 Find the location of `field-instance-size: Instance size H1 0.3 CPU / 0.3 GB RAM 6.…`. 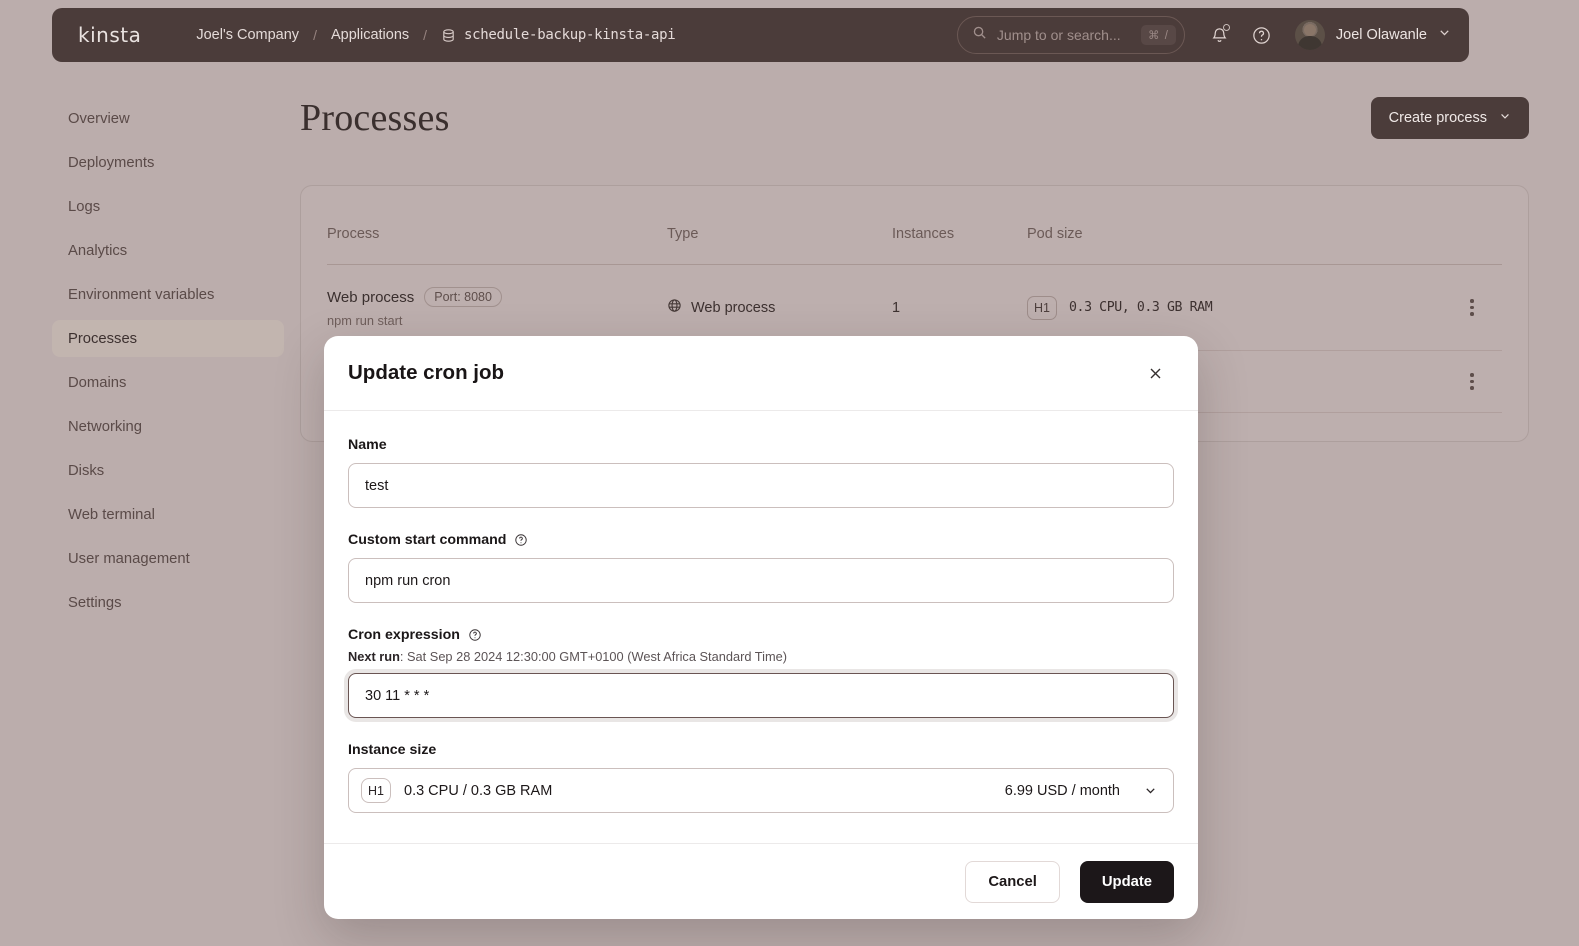

field-instance-size: Instance size H1 0.3 CPU / 0.3 GB RAM 6.… is located at coordinates (761, 777).